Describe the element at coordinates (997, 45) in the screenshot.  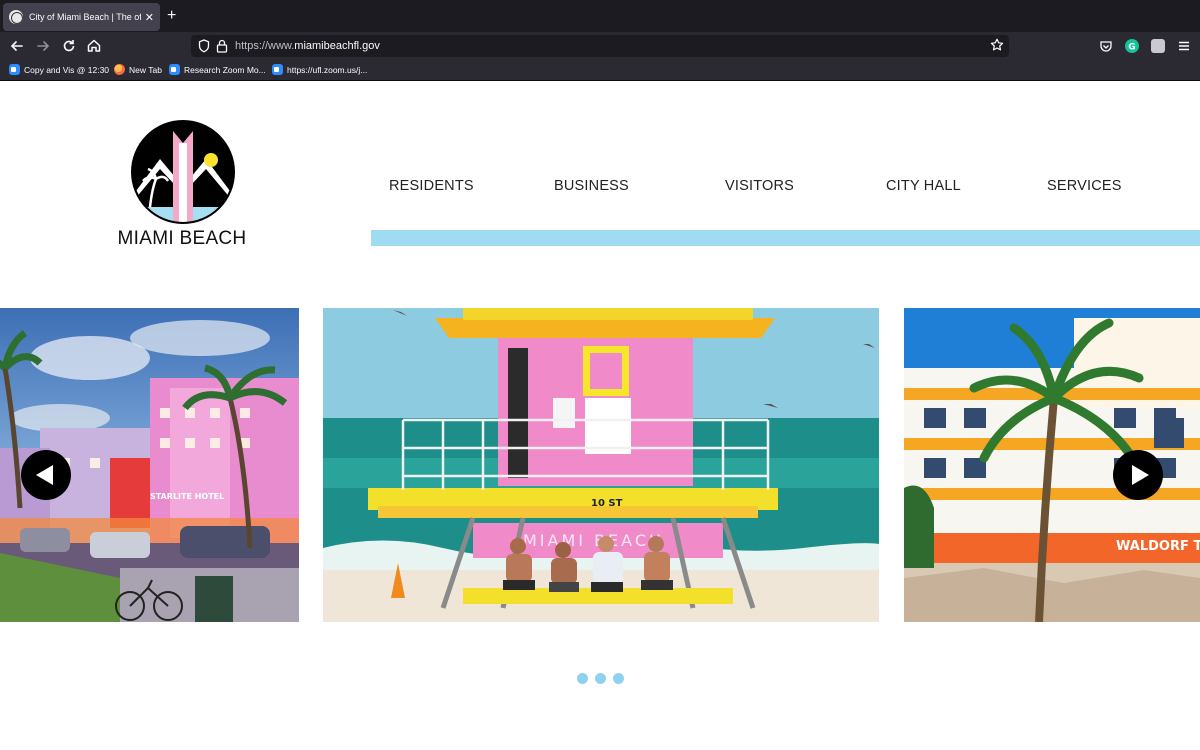
I see `bookmark-star-icon` at that location.